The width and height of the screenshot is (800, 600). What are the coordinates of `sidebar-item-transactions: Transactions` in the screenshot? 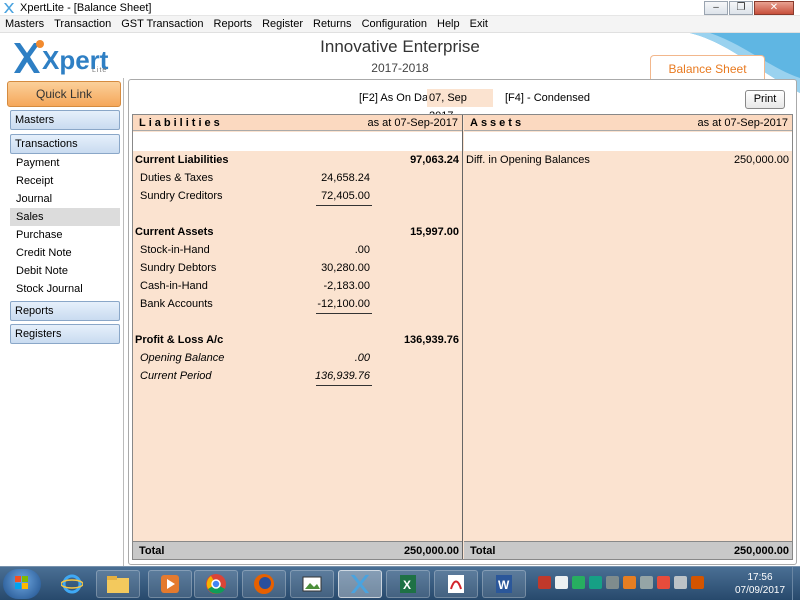 It's located at (65, 144).